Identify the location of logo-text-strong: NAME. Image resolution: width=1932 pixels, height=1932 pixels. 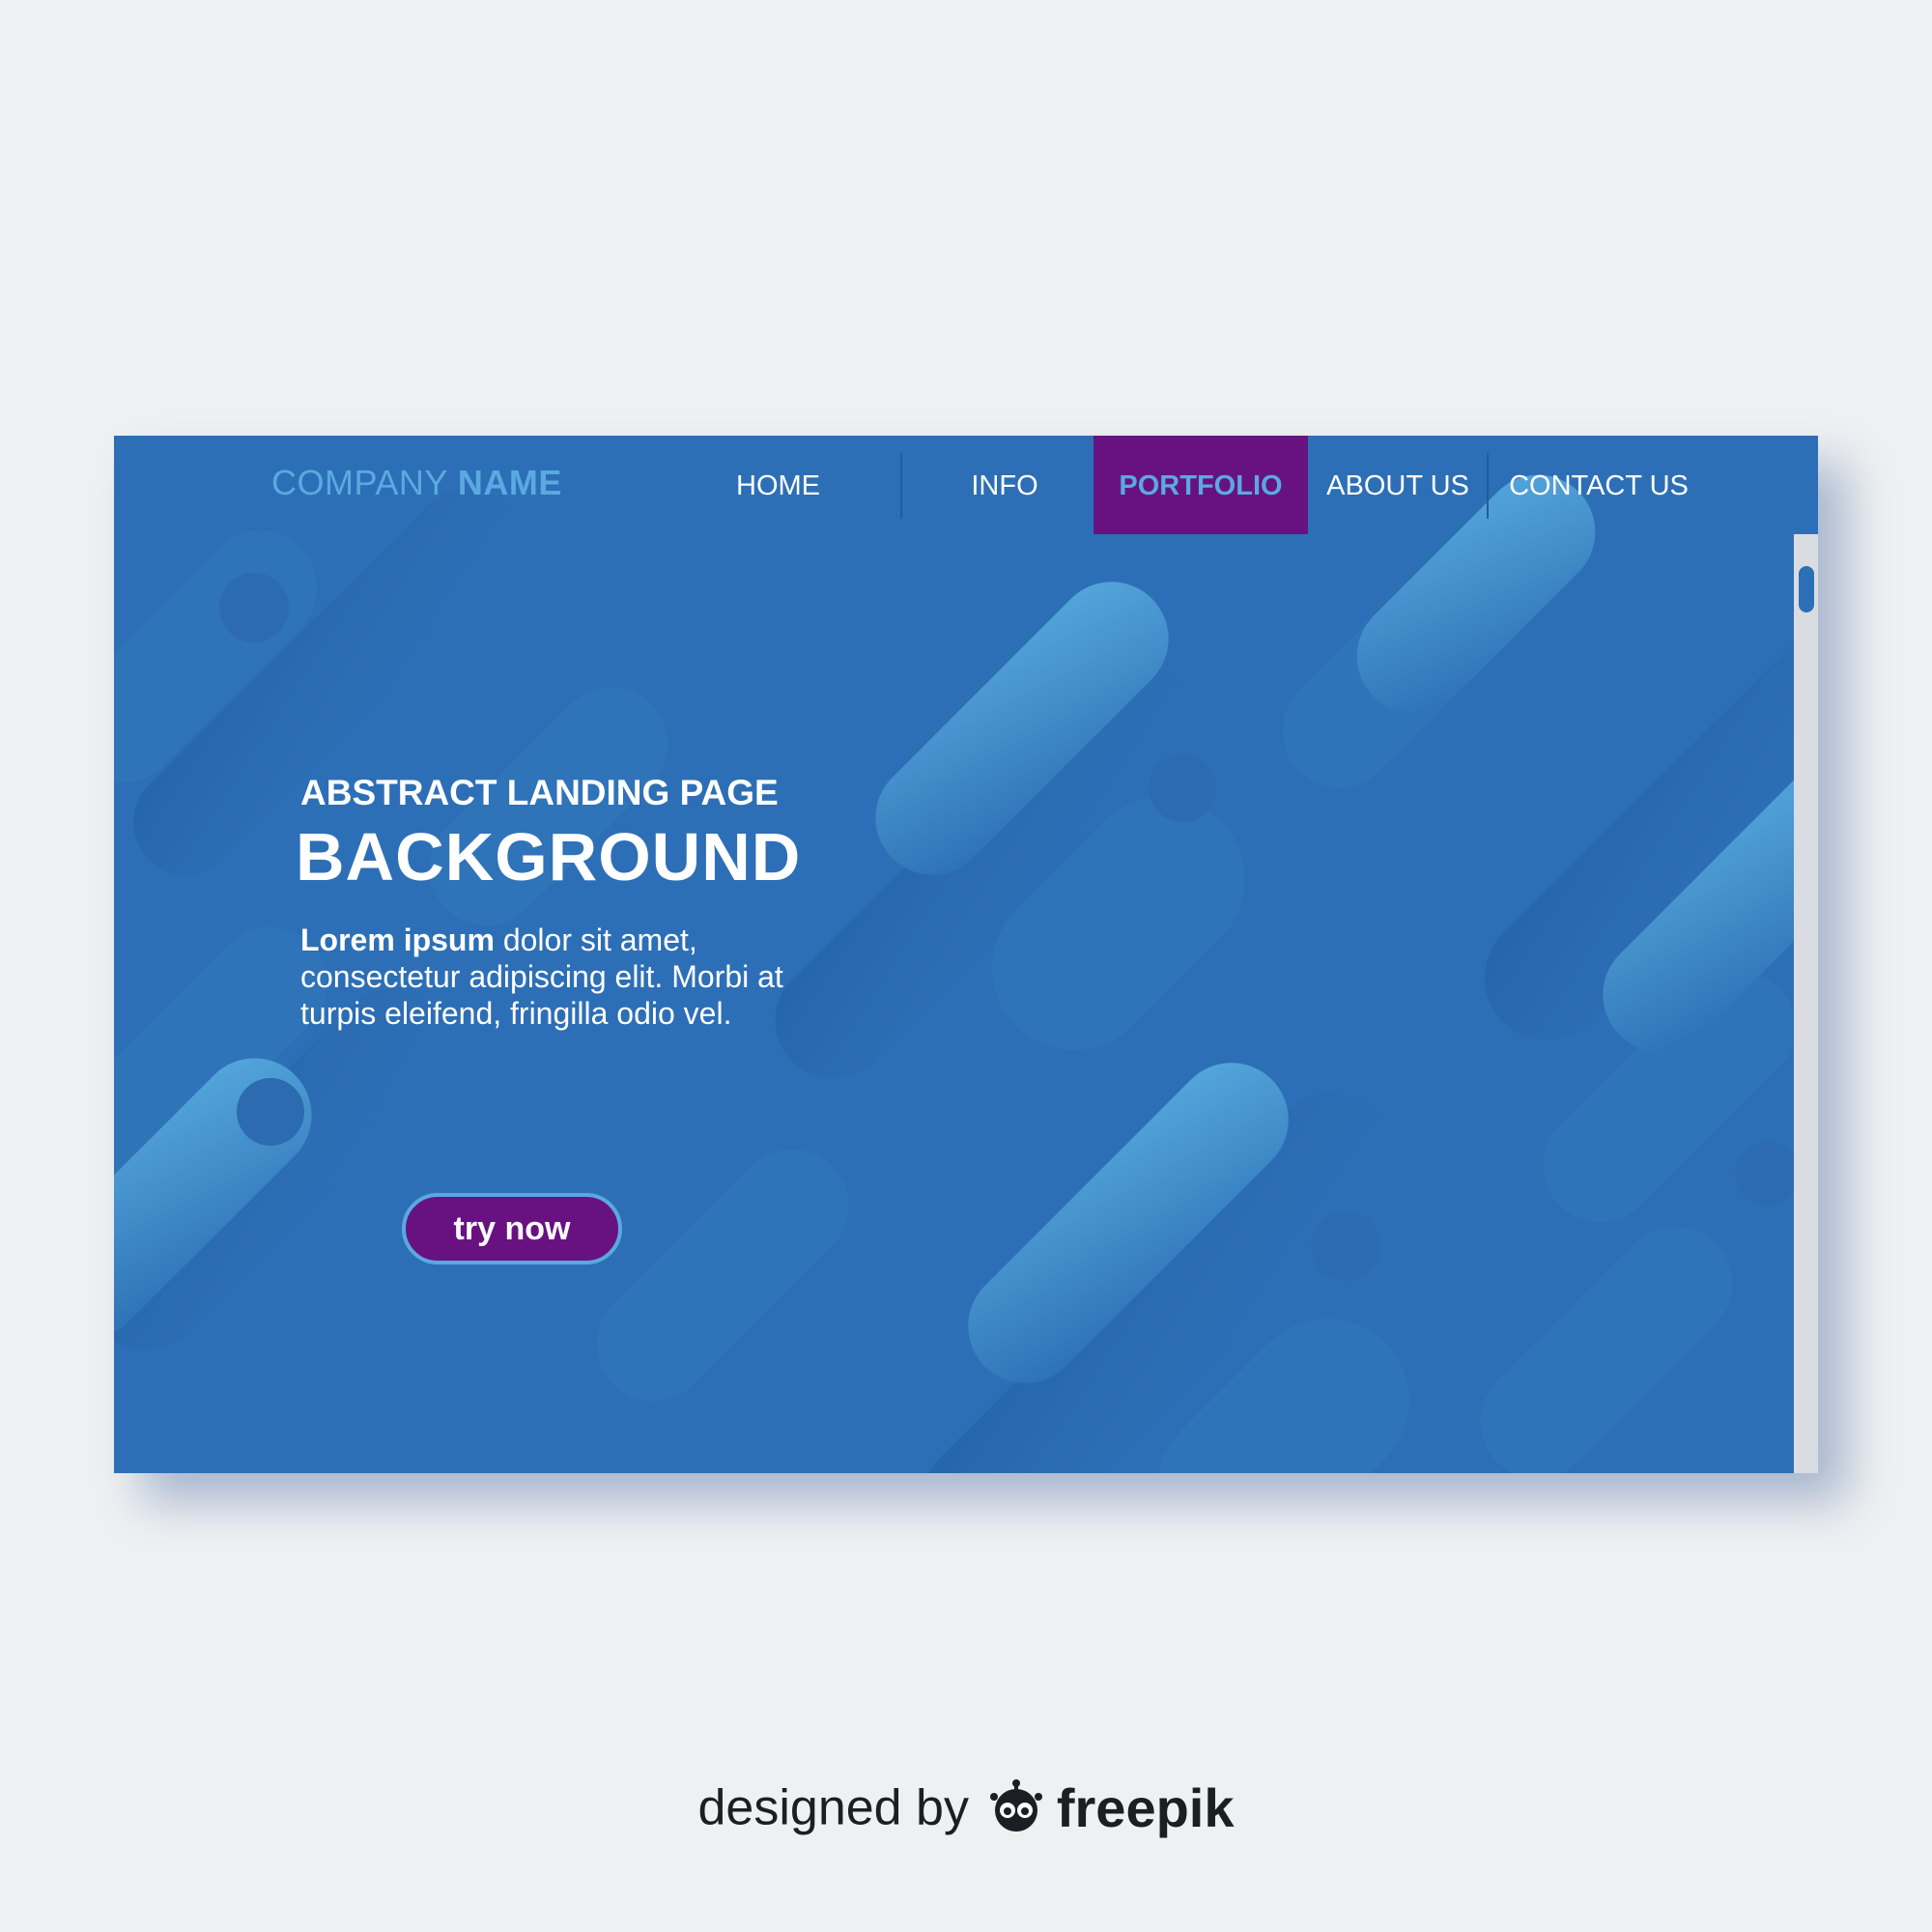
(510, 482).